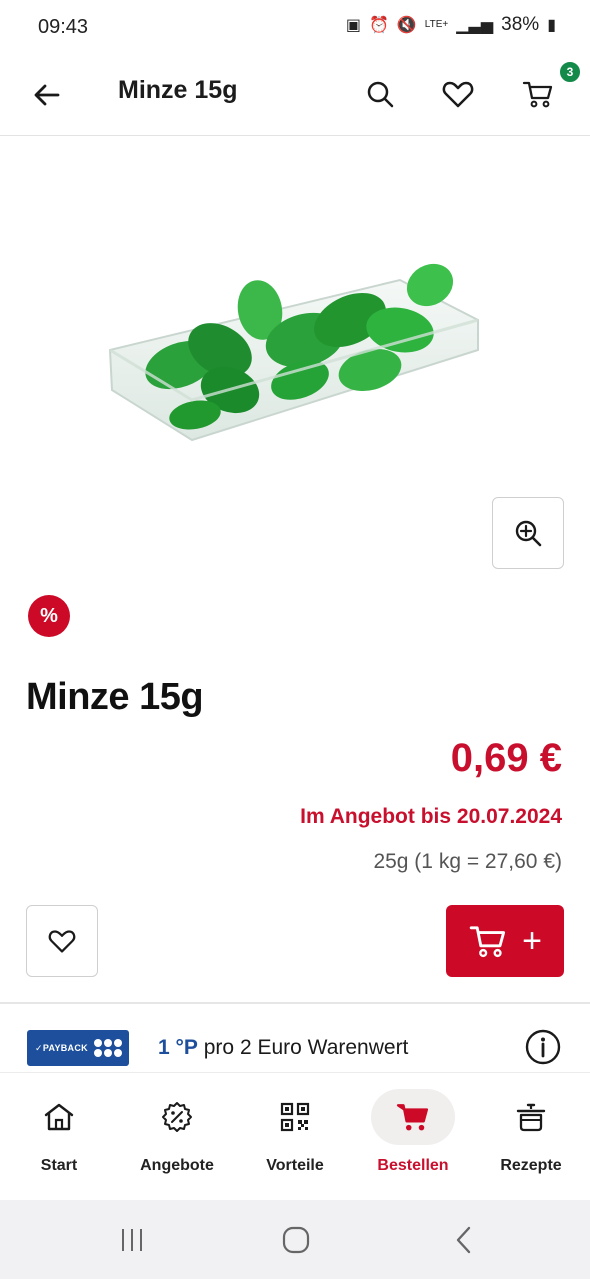  Describe the element at coordinates (531, 1165) in the screenshot. I see `nav-label-rezepte: Rezepte` at that location.